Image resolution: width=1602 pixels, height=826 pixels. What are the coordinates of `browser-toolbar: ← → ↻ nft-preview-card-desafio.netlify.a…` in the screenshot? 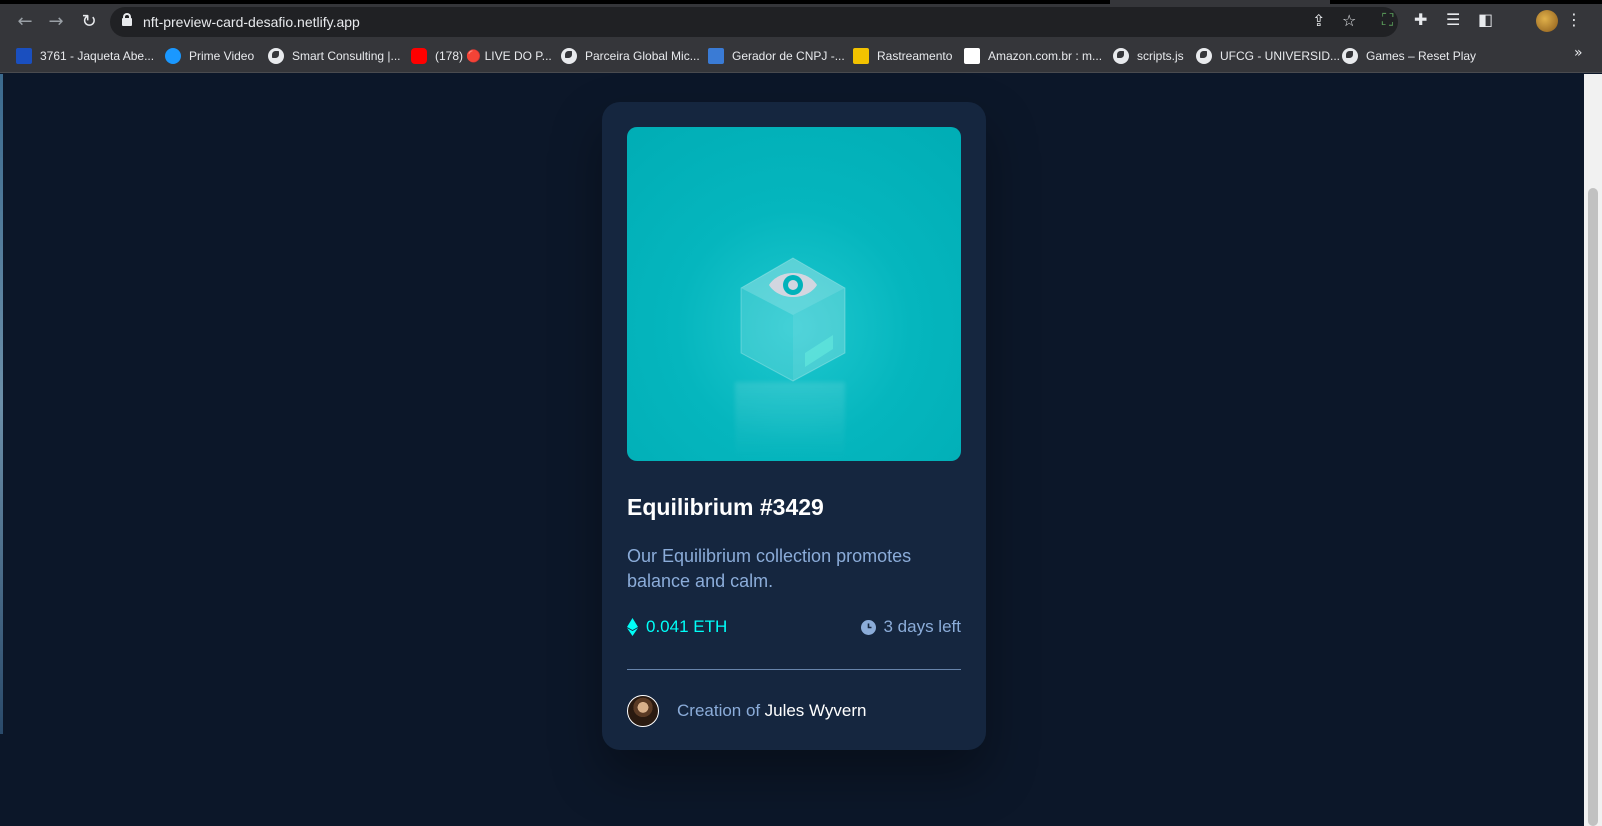 It's located at (801, 20).